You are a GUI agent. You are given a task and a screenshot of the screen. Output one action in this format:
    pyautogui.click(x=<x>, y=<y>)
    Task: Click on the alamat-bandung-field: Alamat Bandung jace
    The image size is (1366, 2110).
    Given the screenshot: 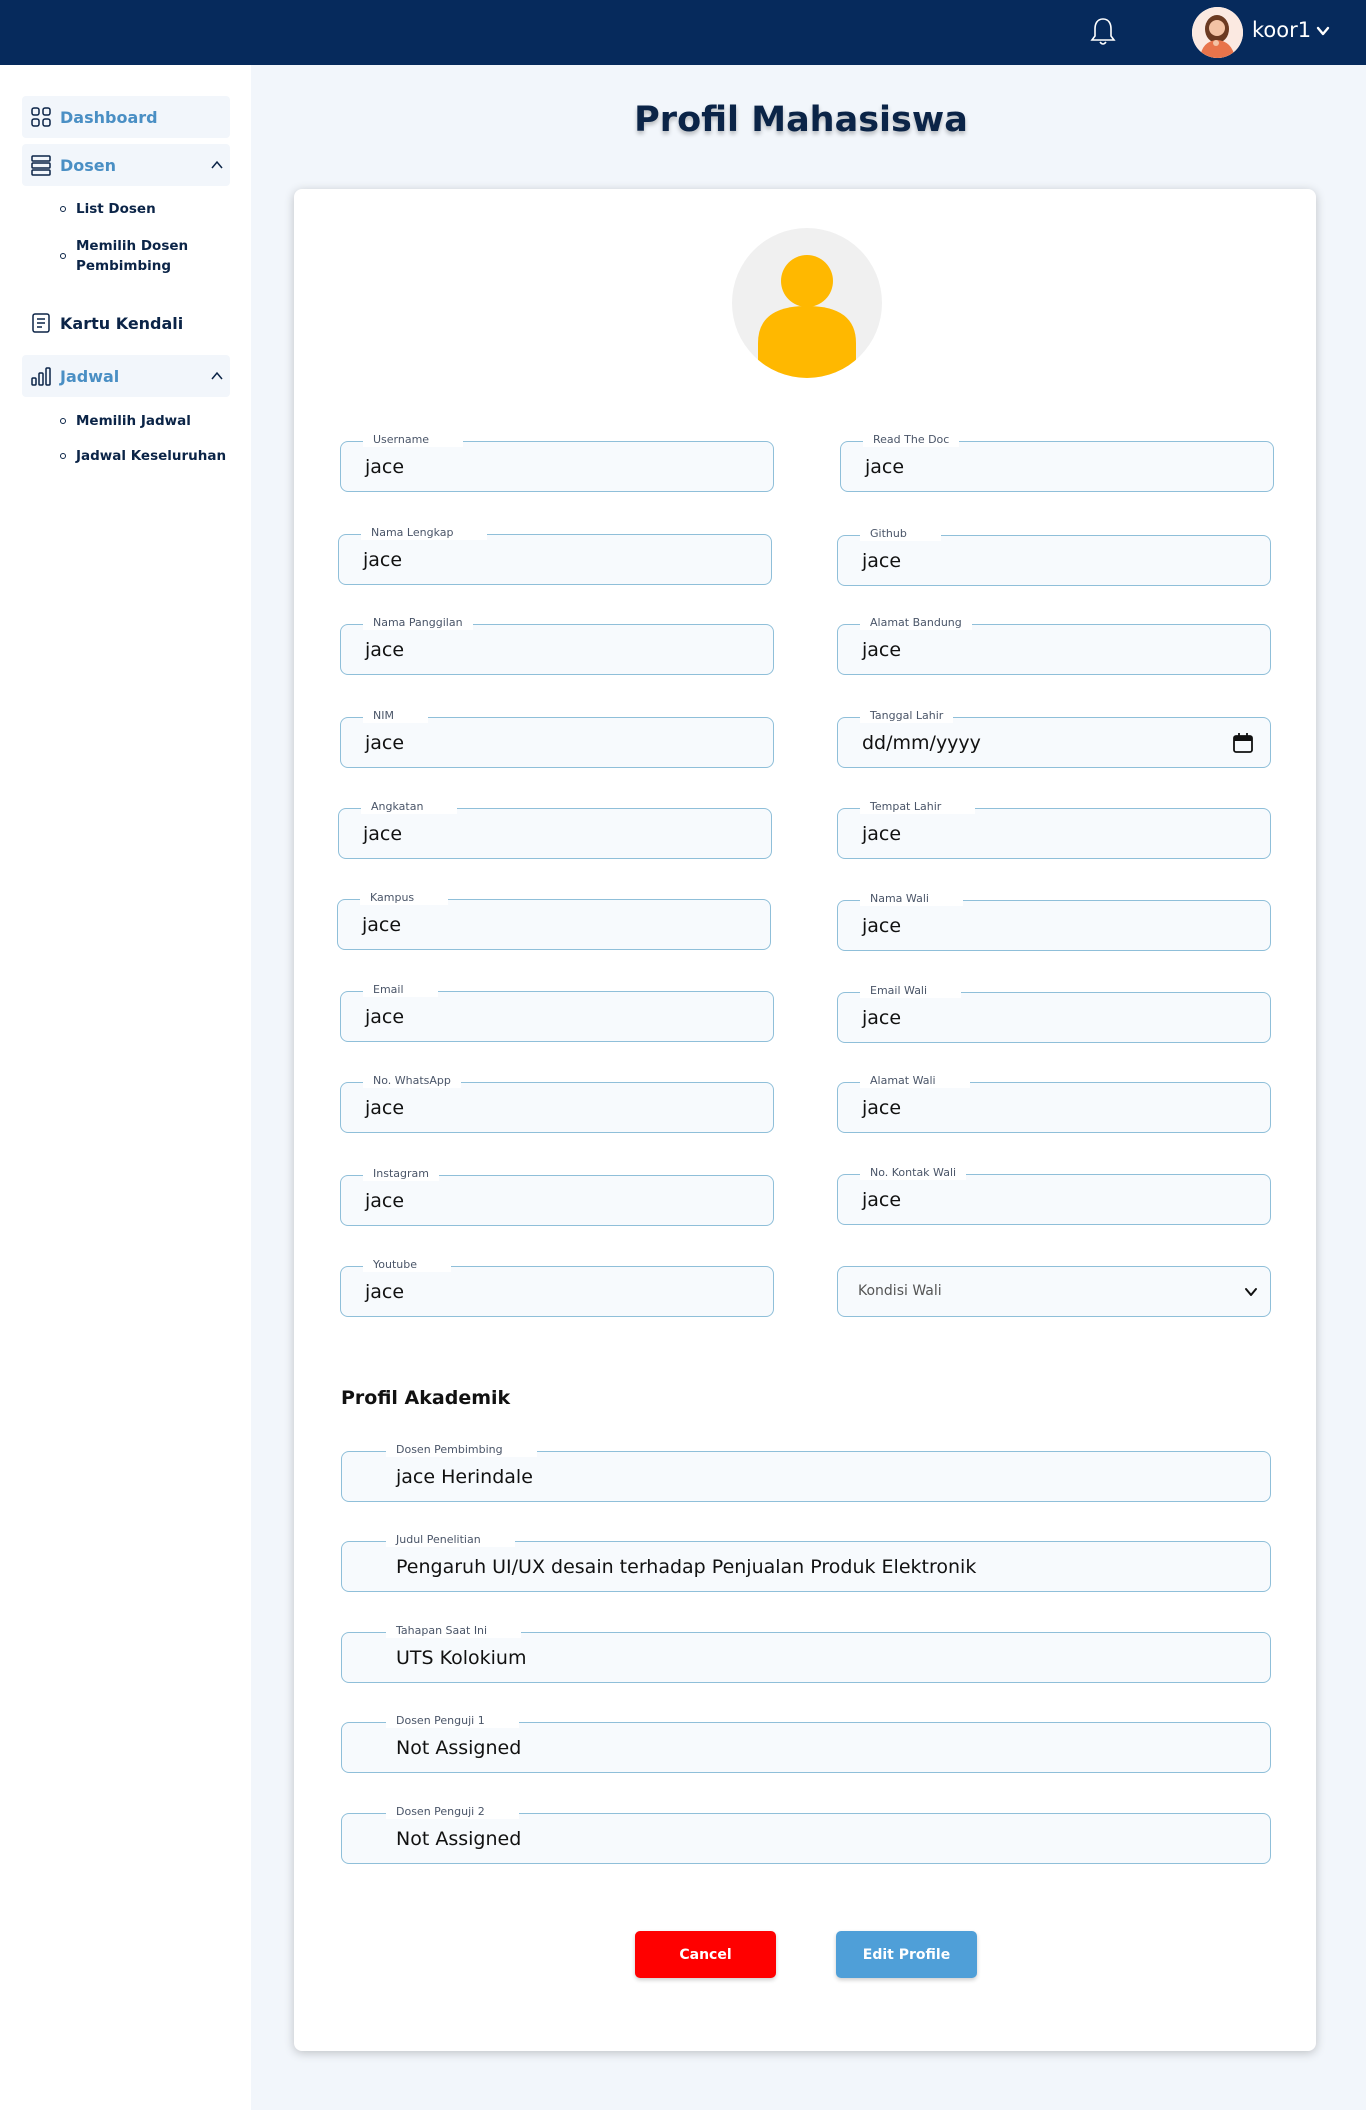 What is the action you would take?
    pyautogui.click(x=1054, y=645)
    